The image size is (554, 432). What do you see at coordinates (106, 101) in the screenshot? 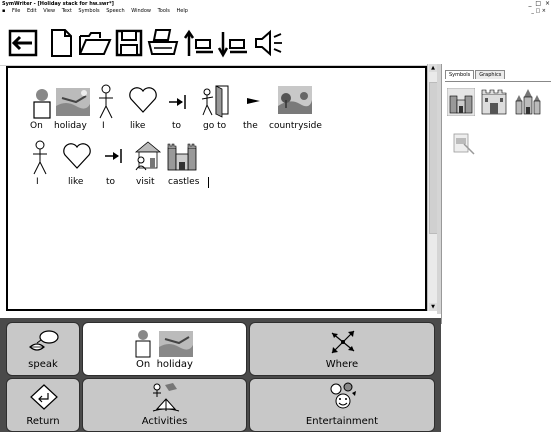
I see `i-person-symbol-icon` at bounding box center [106, 101].